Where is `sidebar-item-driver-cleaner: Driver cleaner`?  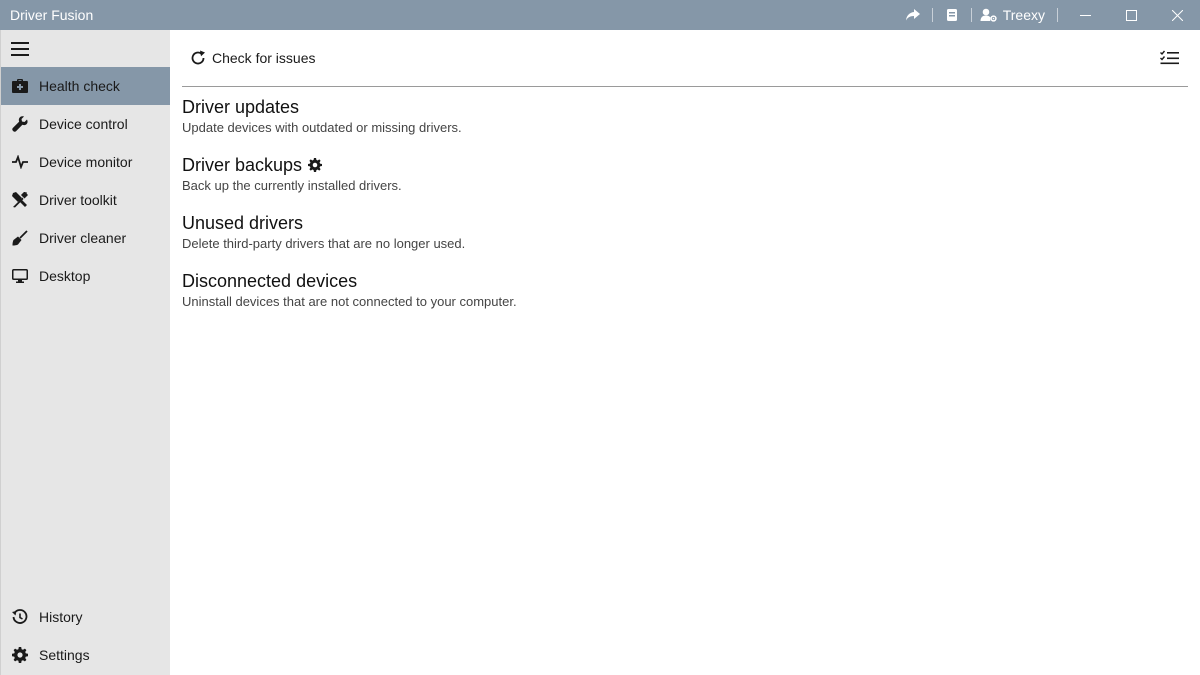 sidebar-item-driver-cleaner: Driver cleaner is located at coordinates (86, 238).